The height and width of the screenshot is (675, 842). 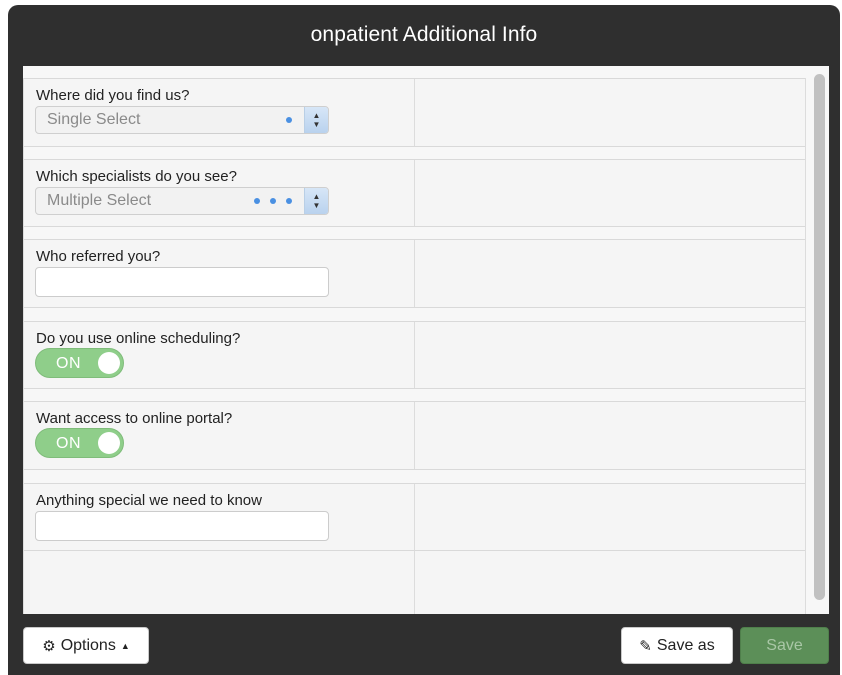 What do you see at coordinates (113, 95) in the screenshot?
I see `find-us-label: Where did you find us?` at bounding box center [113, 95].